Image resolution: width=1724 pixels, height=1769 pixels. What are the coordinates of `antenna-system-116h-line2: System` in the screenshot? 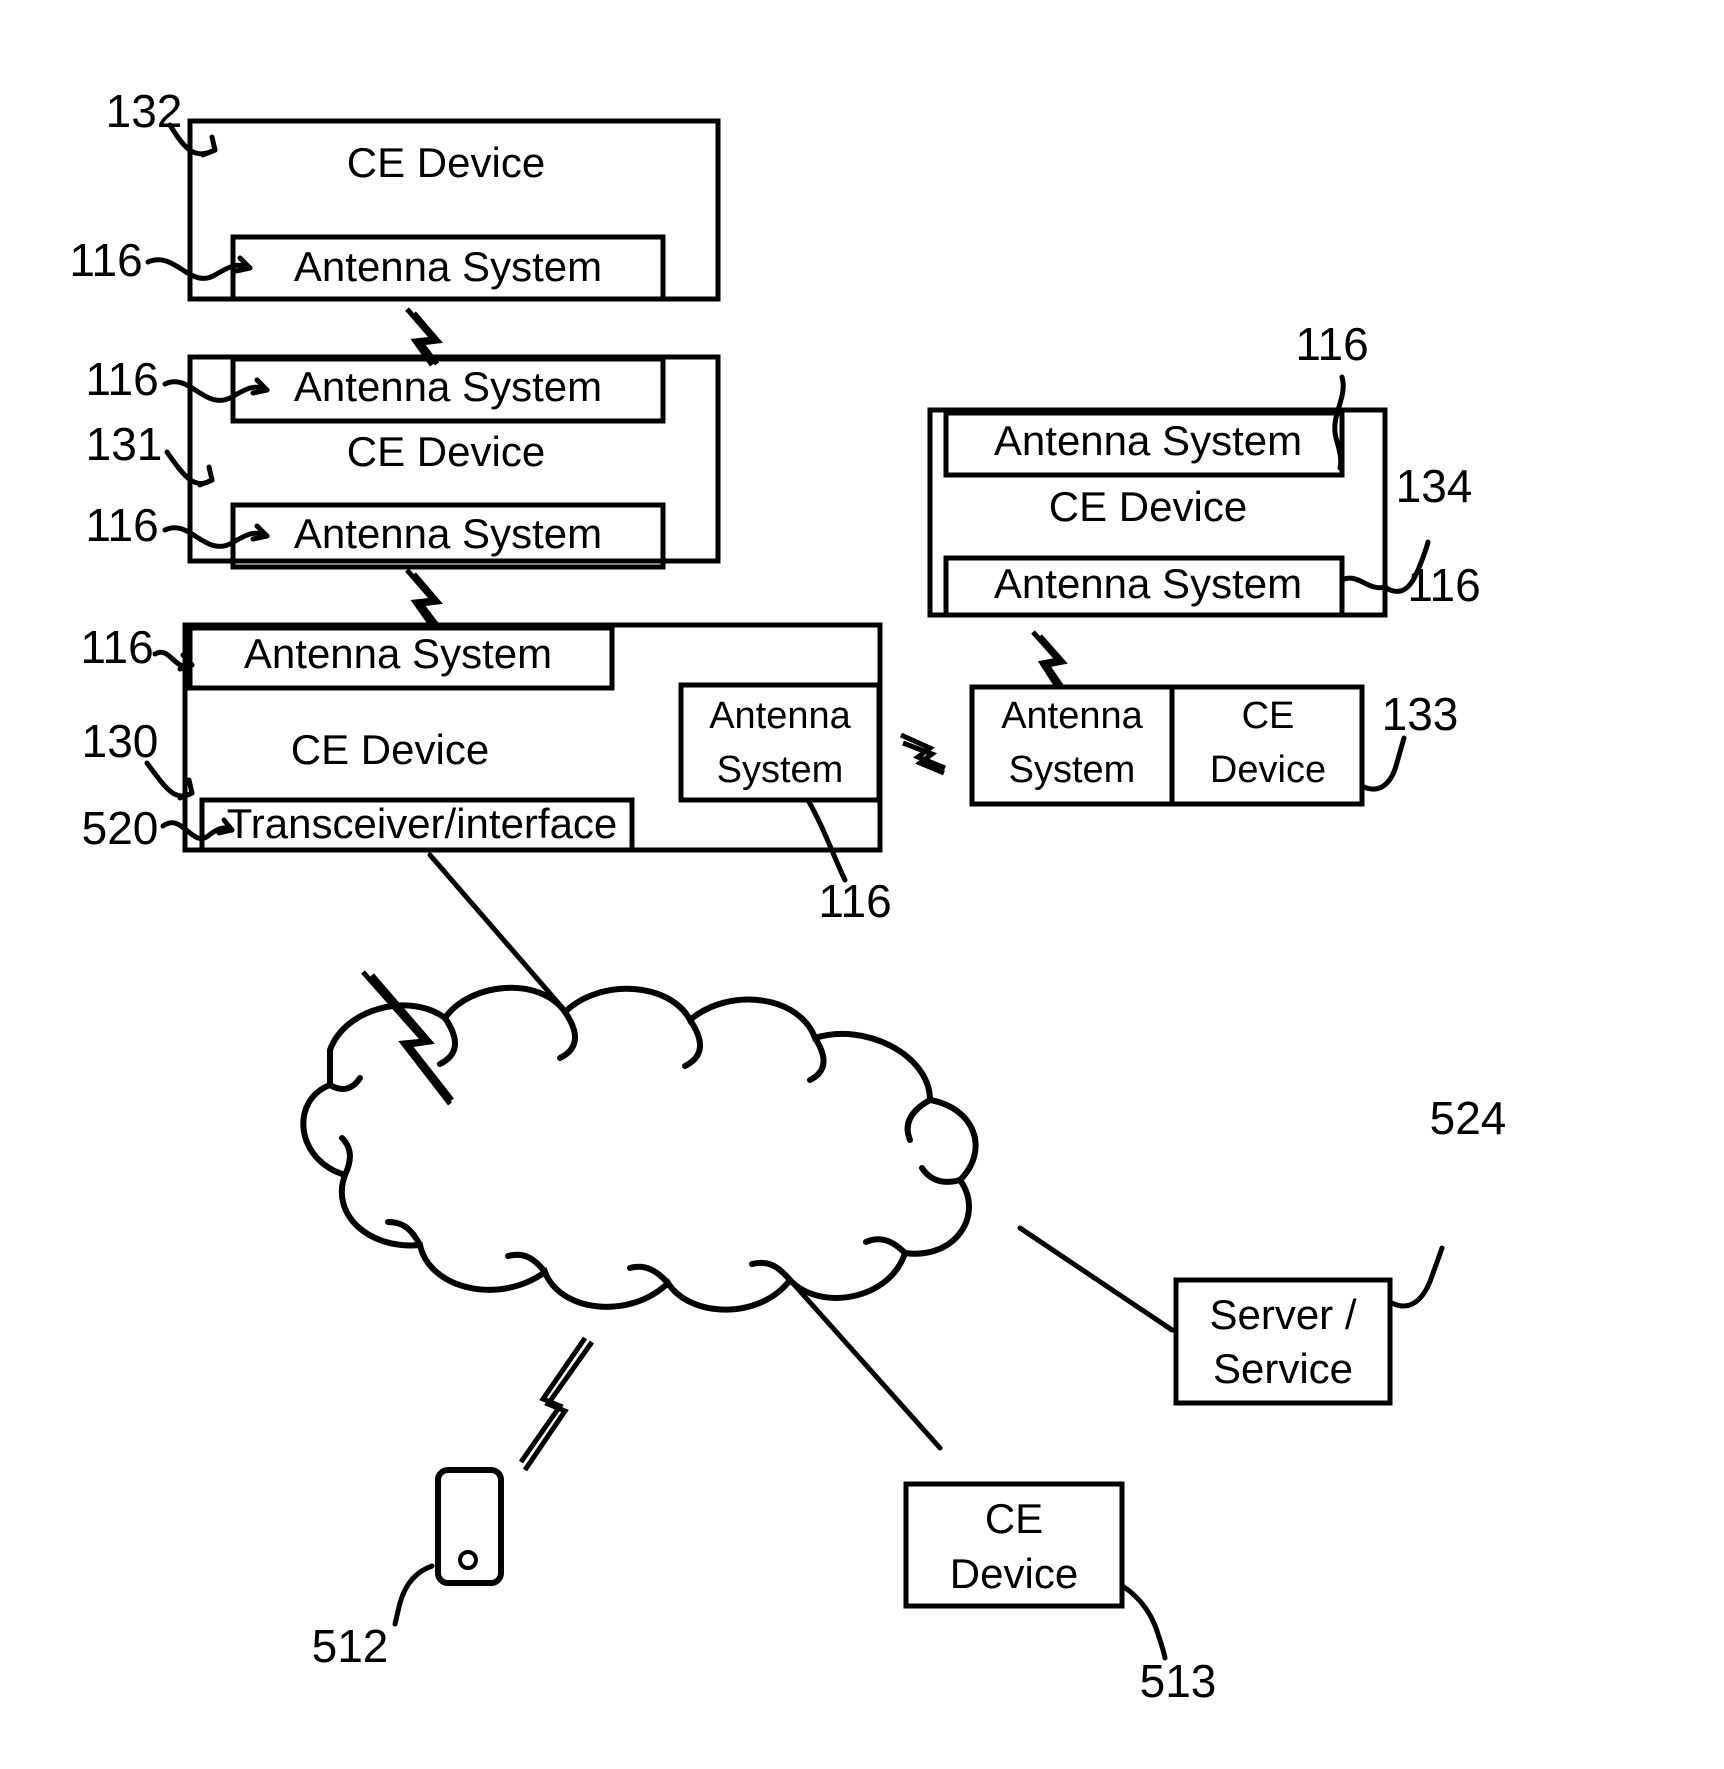 It's located at (1072, 770).